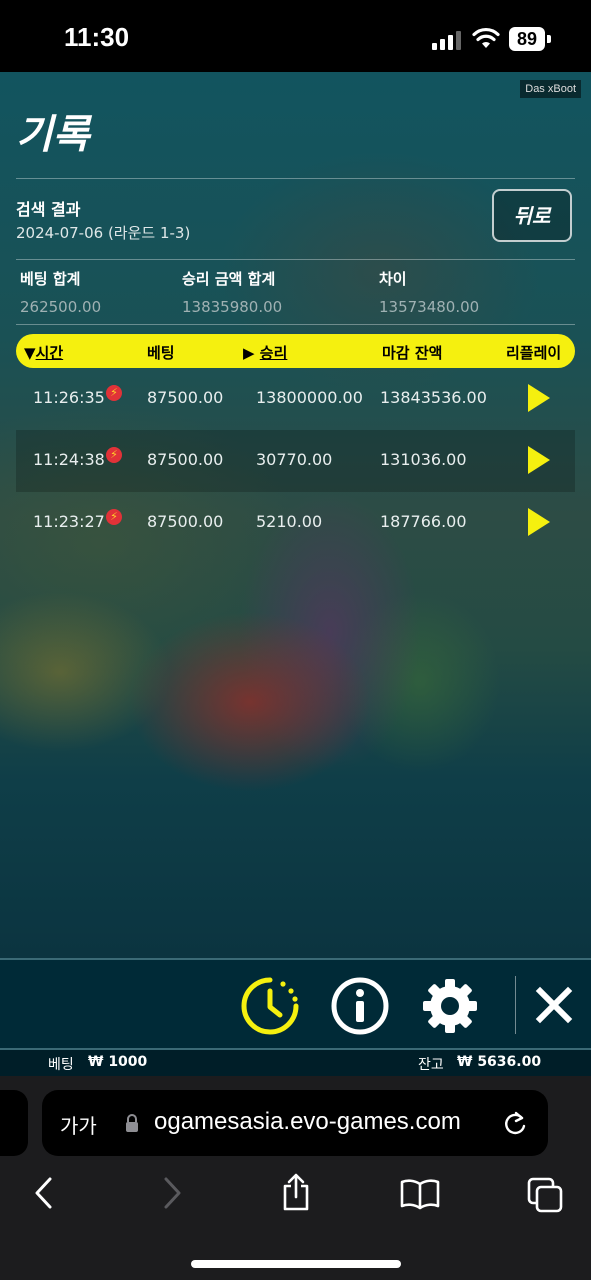 This screenshot has height=1280, width=591. I want to click on time-header-label: 시간, so click(49, 353).